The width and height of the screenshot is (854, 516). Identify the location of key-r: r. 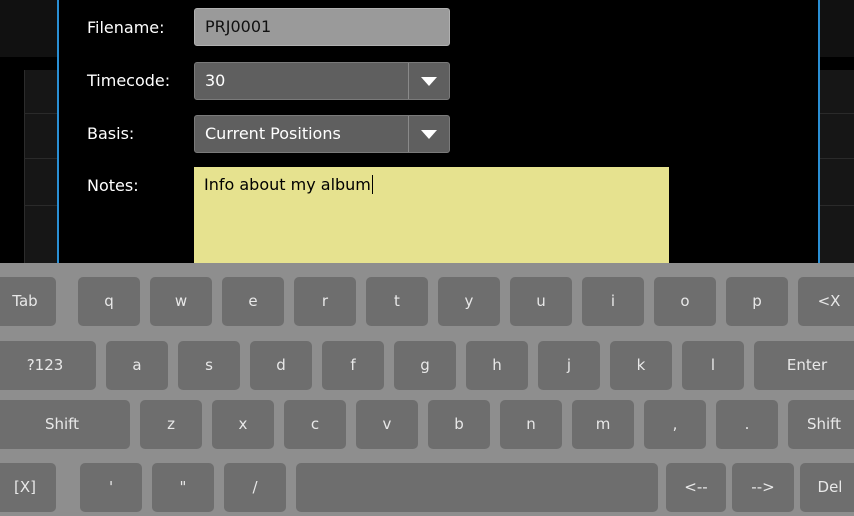
(325, 301).